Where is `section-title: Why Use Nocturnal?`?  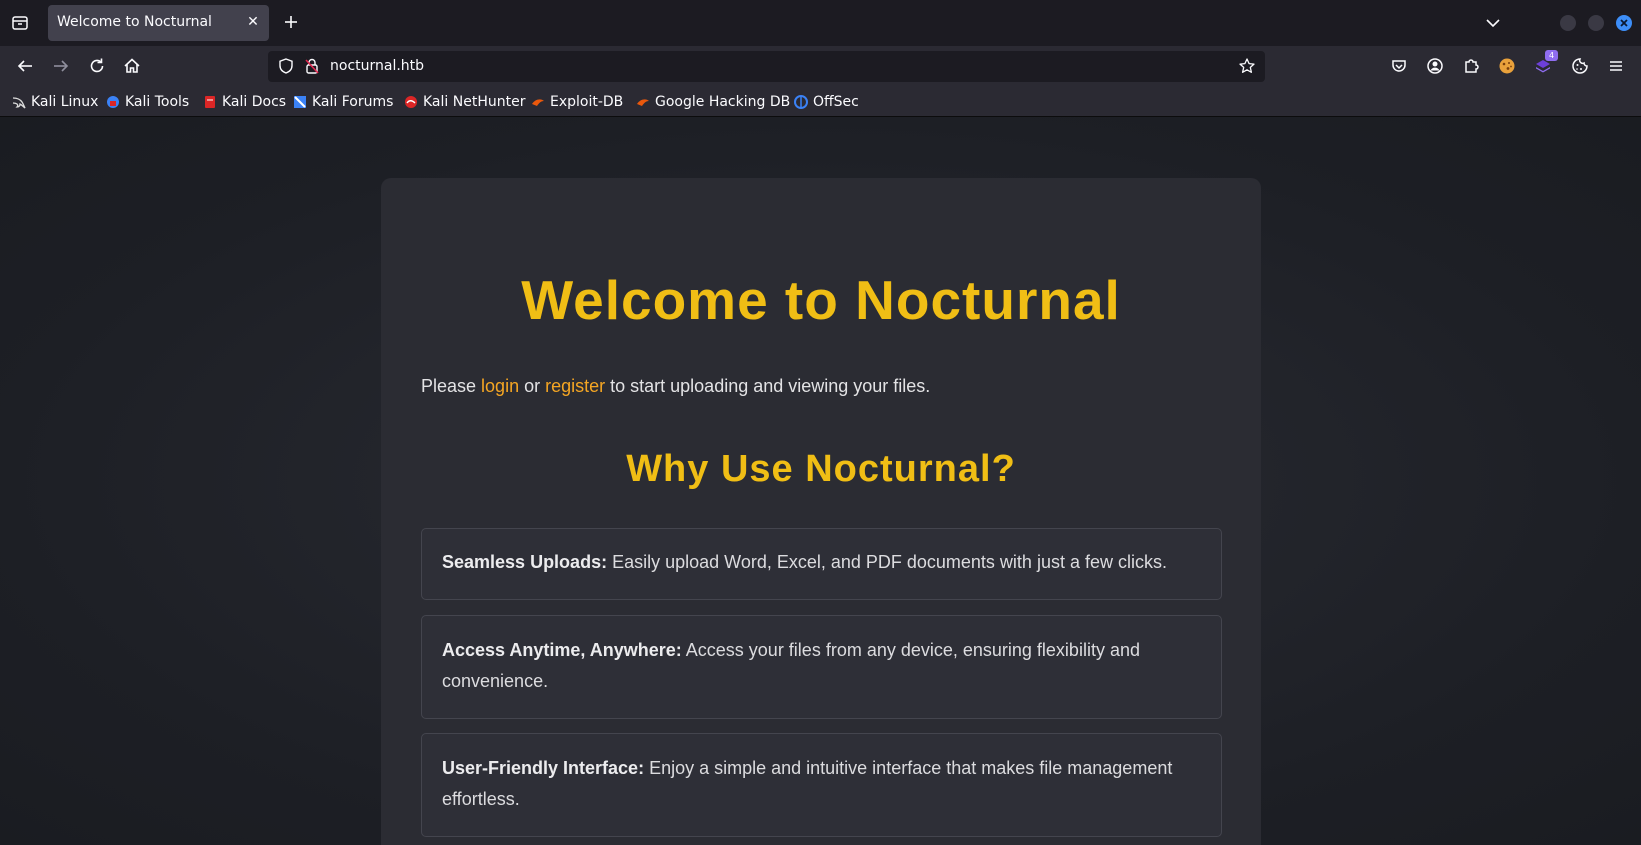 section-title: Why Use Nocturnal? is located at coordinates (821, 469).